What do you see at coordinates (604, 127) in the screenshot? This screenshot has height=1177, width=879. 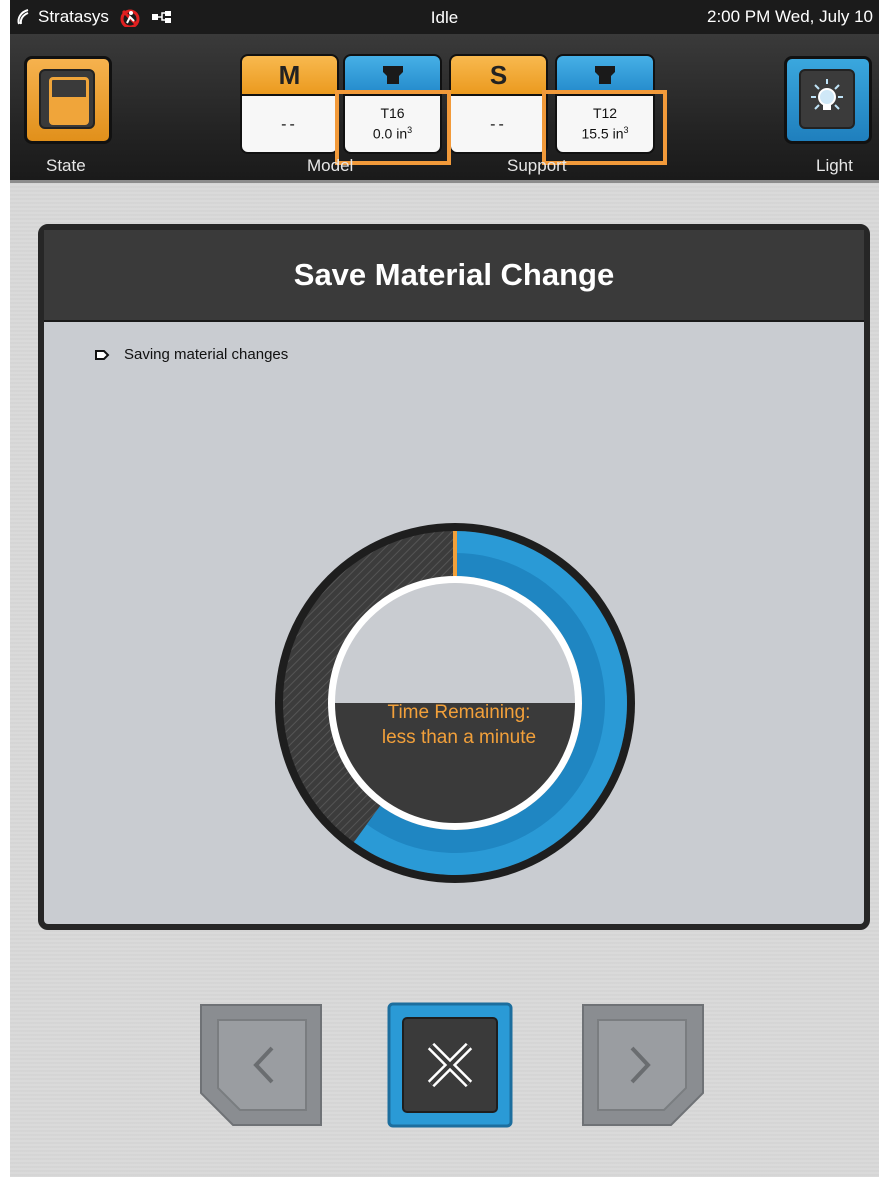 I see `support-tray-highlight` at bounding box center [604, 127].